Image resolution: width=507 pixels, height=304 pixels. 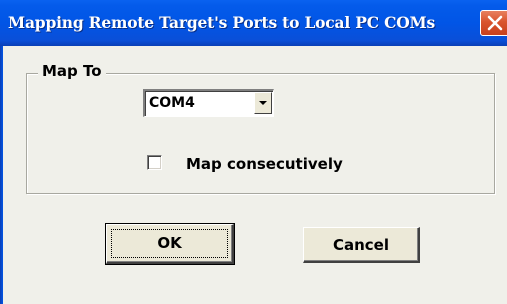 What do you see at coordinates (208, 103) in the screenshot?
I see `com-port-combobox: COM4` at bounding box center [208, 103].